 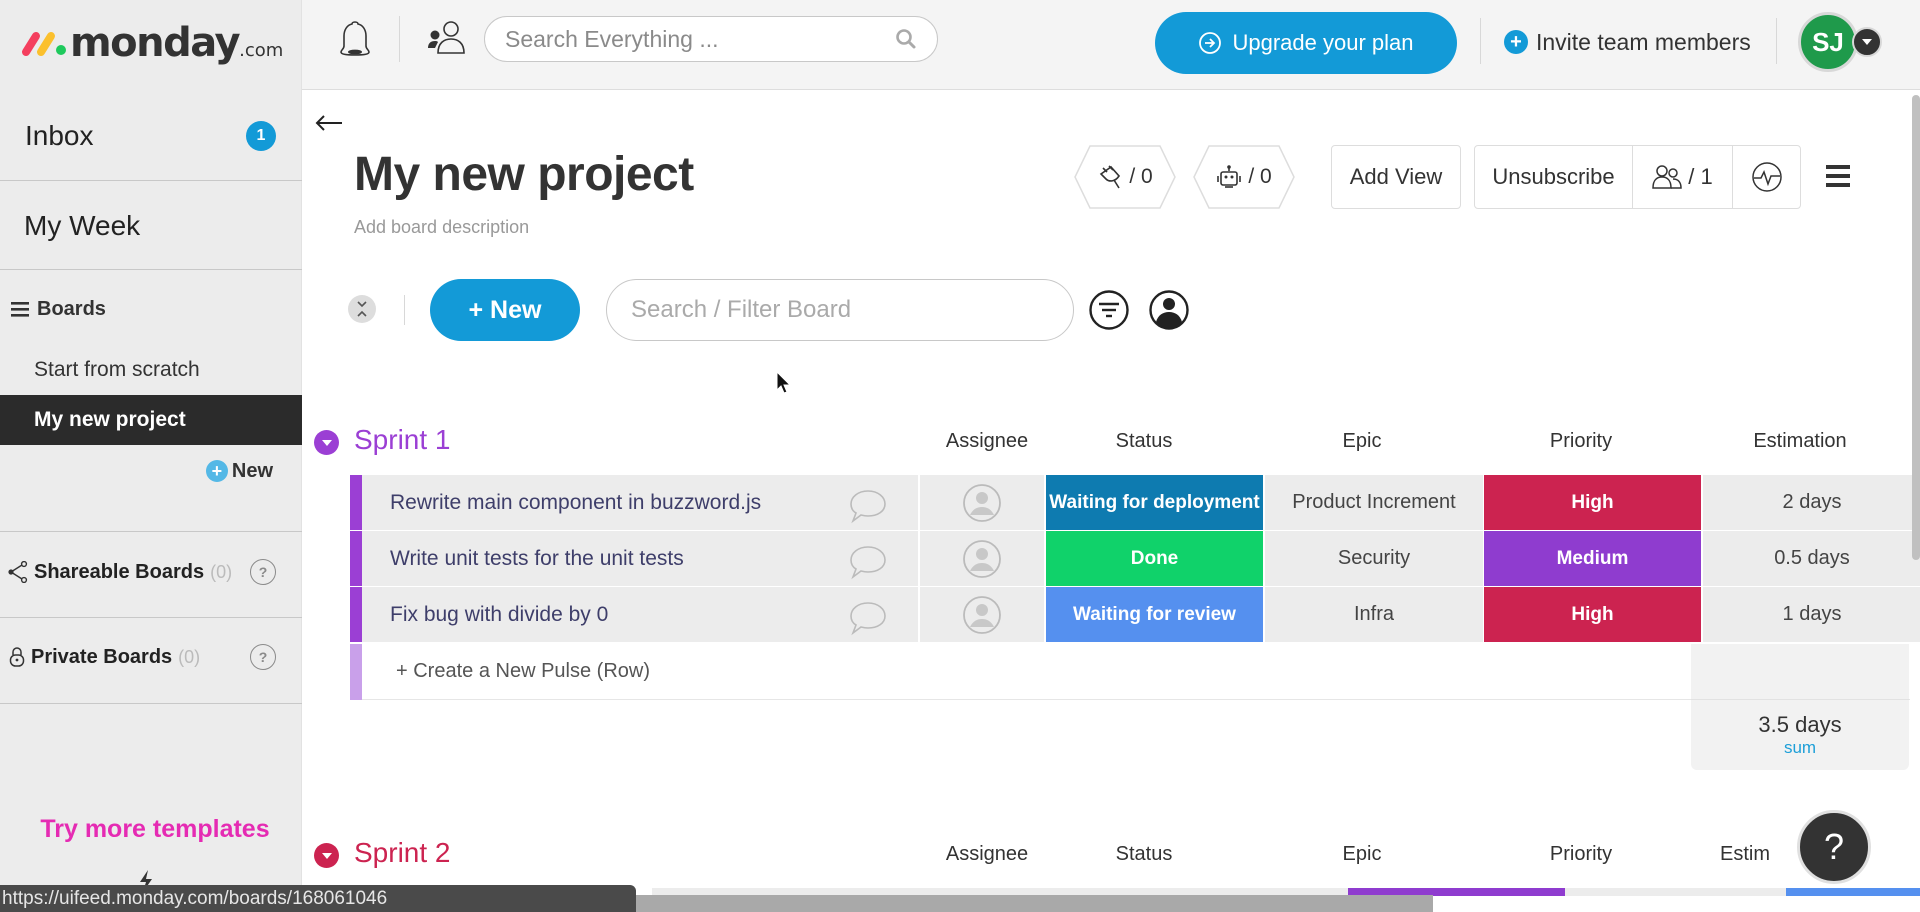 I want to click on lock-icon, so click(x=17, y=657).